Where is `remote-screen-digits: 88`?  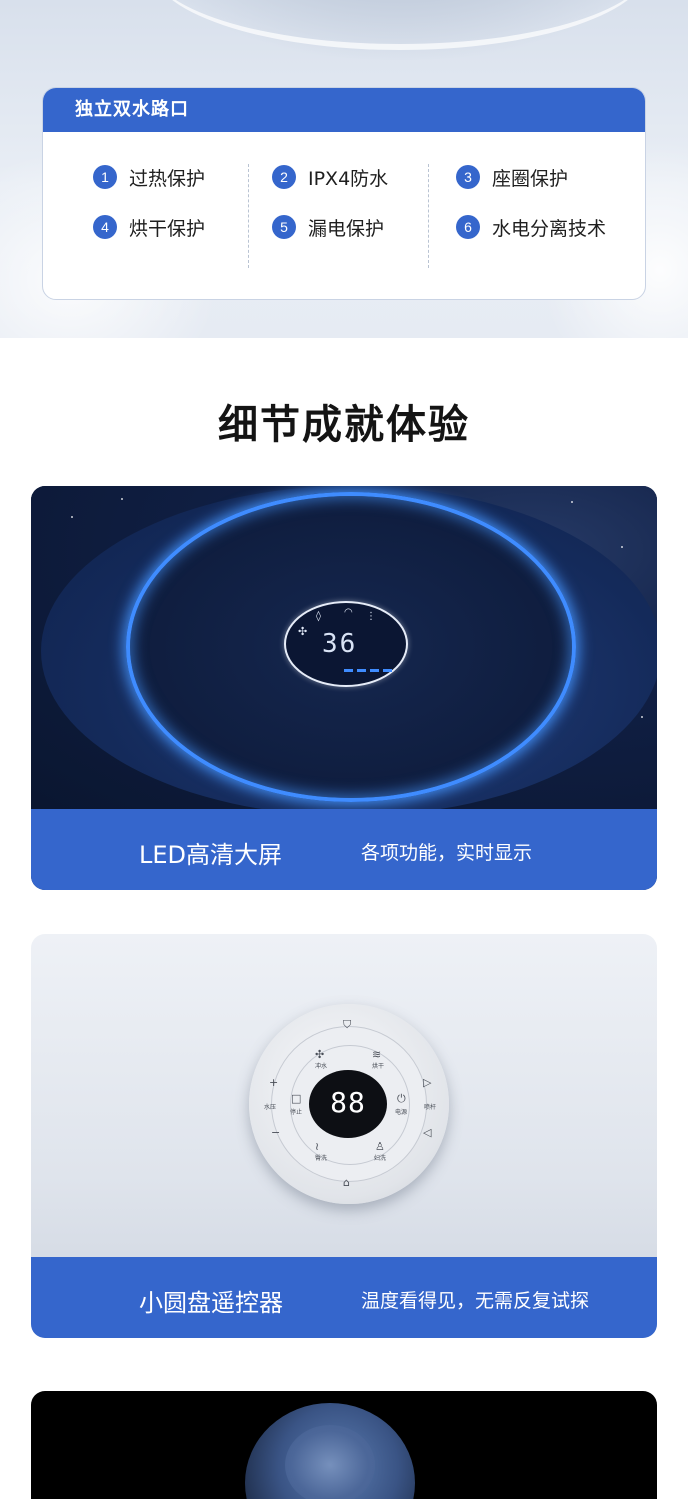 remote-screen-digits: 88 is located at coordinates (348, 1102).